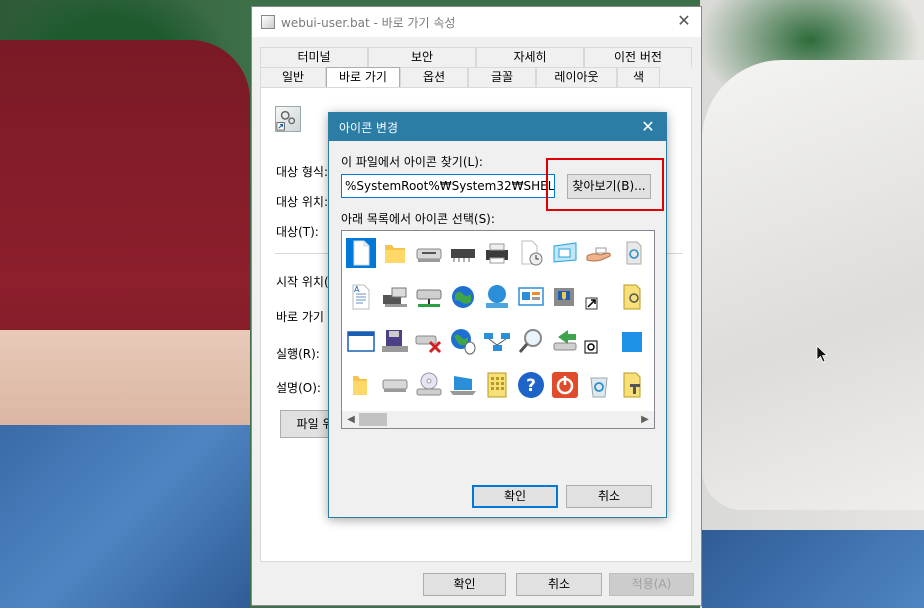 This screenshot has height=608, width=924. Describe the element at coordinates (497, 127) in the screenshot. I see `change-icon-titlebar: 아이콘 변경` at that location.